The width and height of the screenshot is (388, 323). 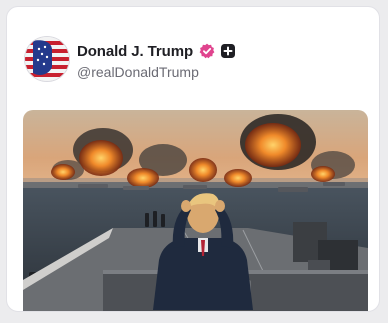 What do you see at coordinates (207, 51) in the screenshot?
I see `verified-badge-icon` at bounding box center [207, 51].